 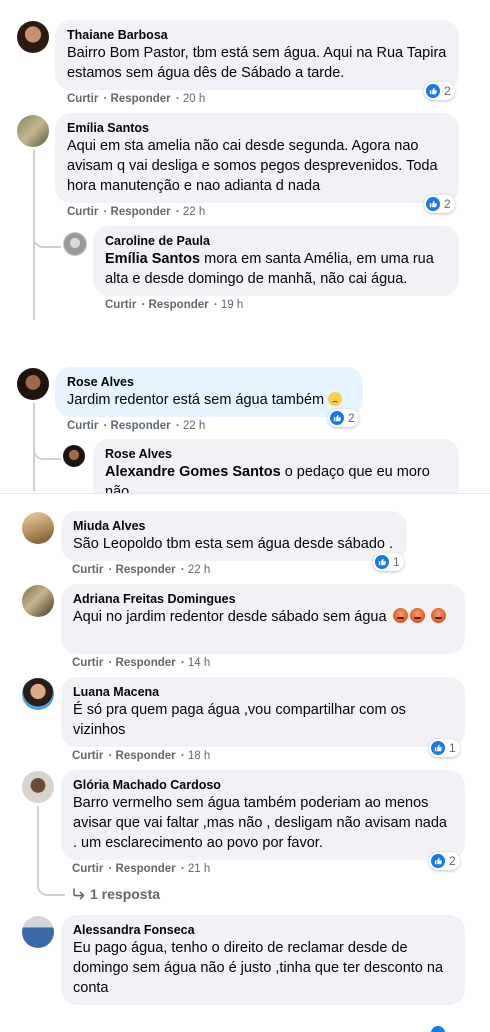 What do you see at coordinates (263, 785) in the screenshot?
I see `comment-author: Glória Machado Cardoso` at bounding box center [263, 785].